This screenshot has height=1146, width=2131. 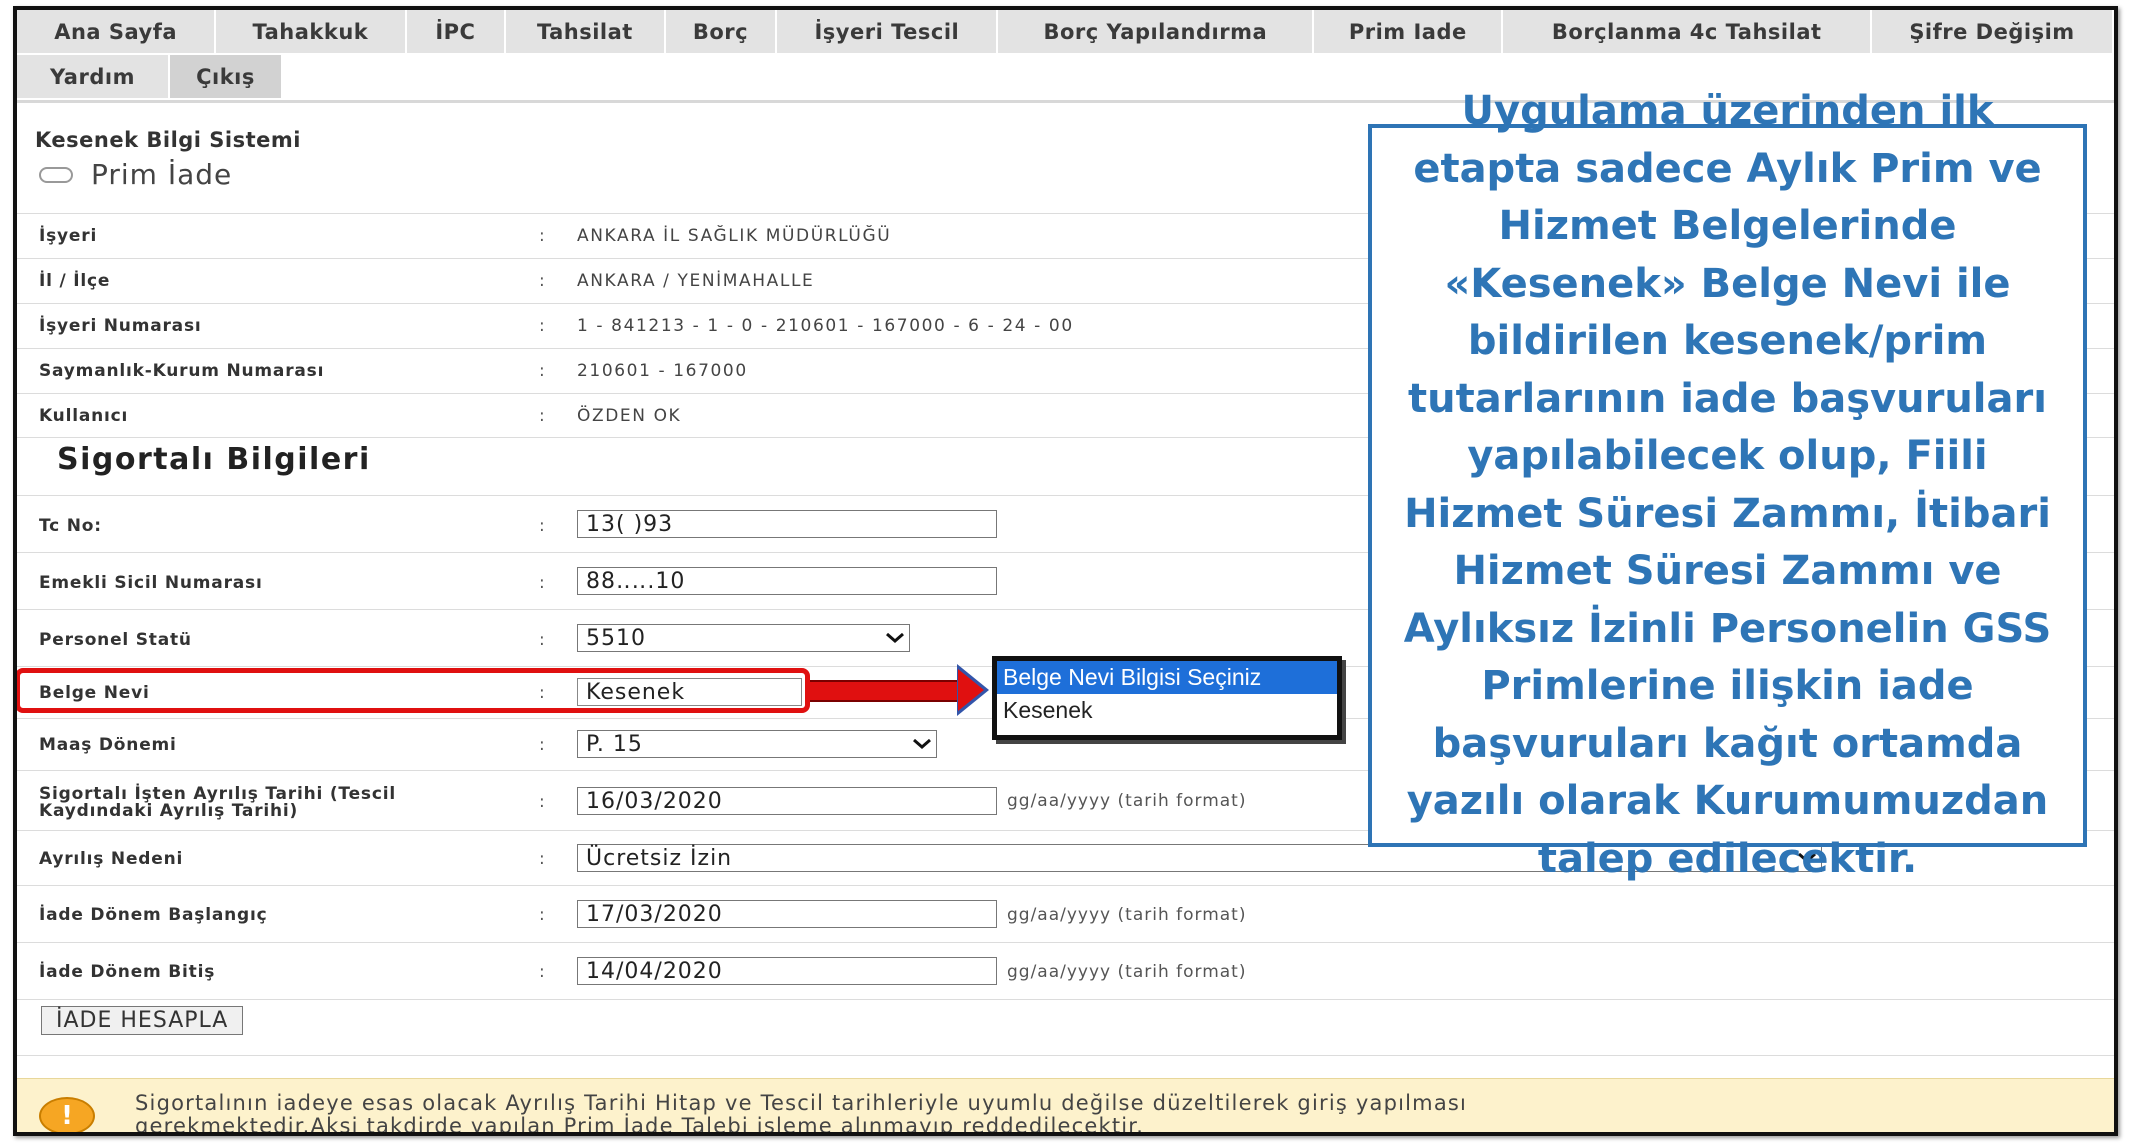 What do you see at coordinates (787, 581) in the screenshot?
I see `emekli-sicil-input: 88‥‥.10` at bounding box center [787, 581].